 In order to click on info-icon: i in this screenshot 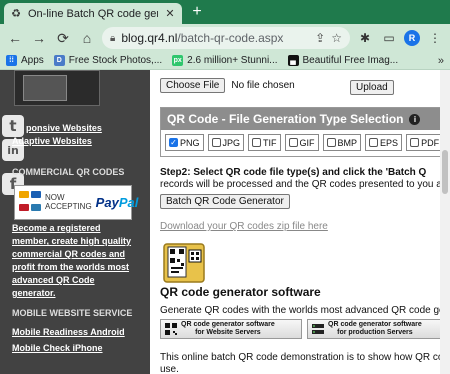, I will do `click(415, 119)`.